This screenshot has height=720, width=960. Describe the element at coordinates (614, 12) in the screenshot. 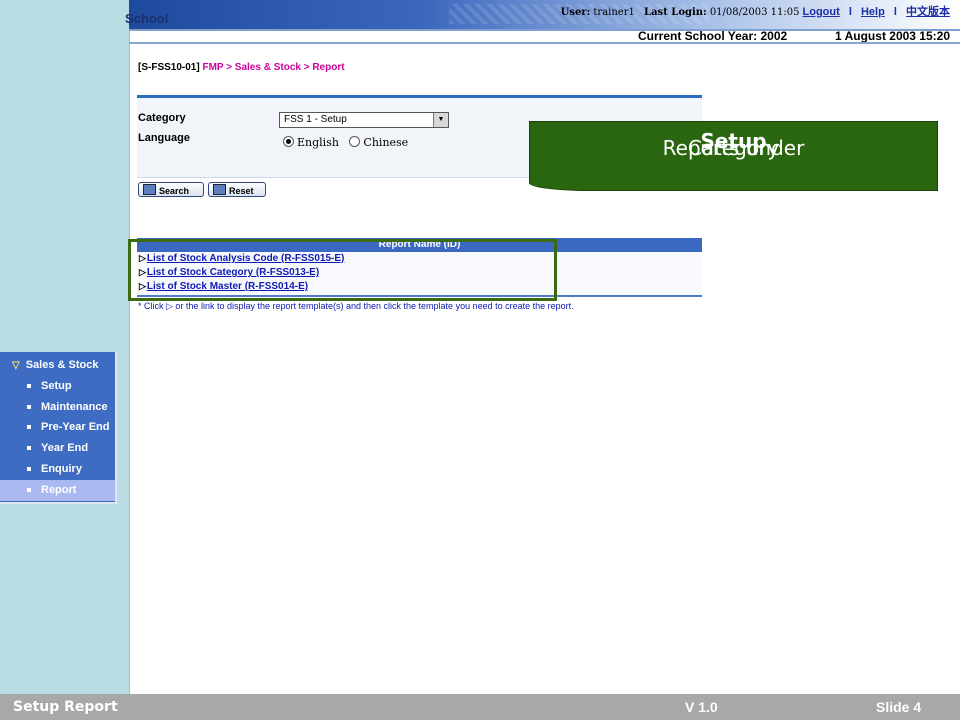

I see `user-value: trainer1` at that location.